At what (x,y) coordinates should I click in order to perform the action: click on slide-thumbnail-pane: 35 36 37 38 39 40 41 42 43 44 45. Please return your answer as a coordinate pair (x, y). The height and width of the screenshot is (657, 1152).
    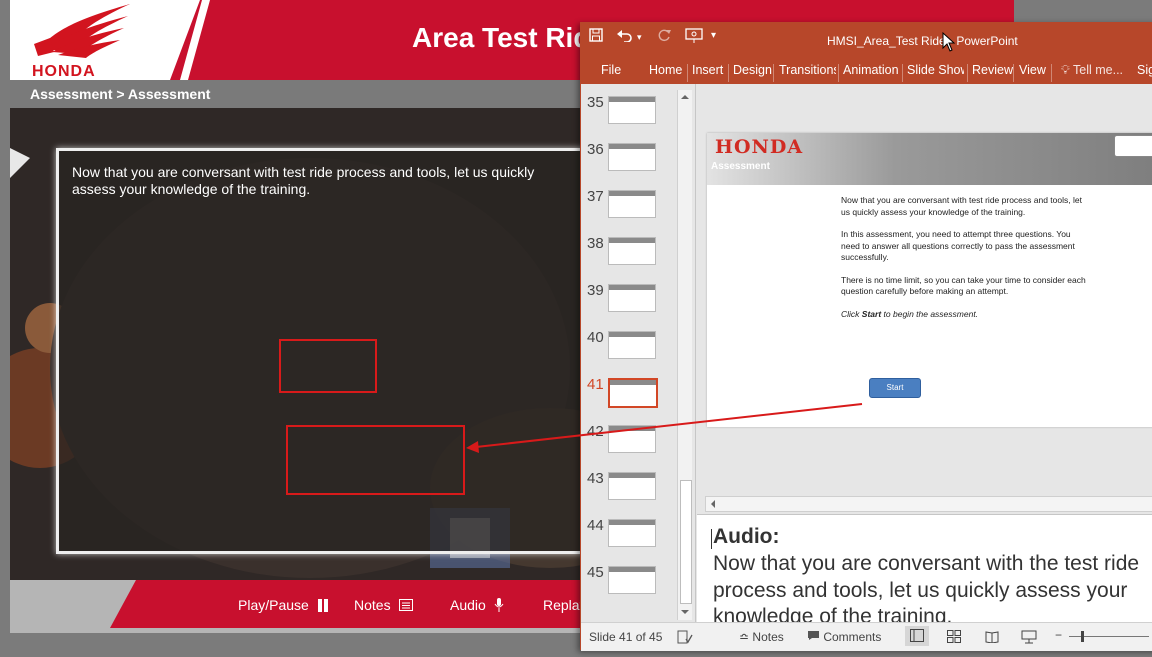
    Looking at the image, I should click on (637, 353).